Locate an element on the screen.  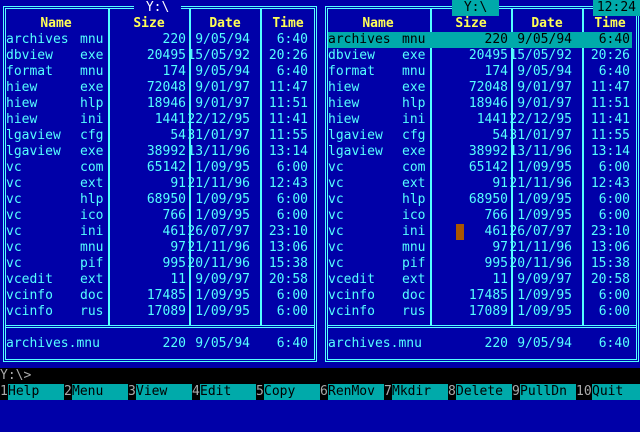
fkey-copy: 5 Copy is located at coordinates (288, 392).